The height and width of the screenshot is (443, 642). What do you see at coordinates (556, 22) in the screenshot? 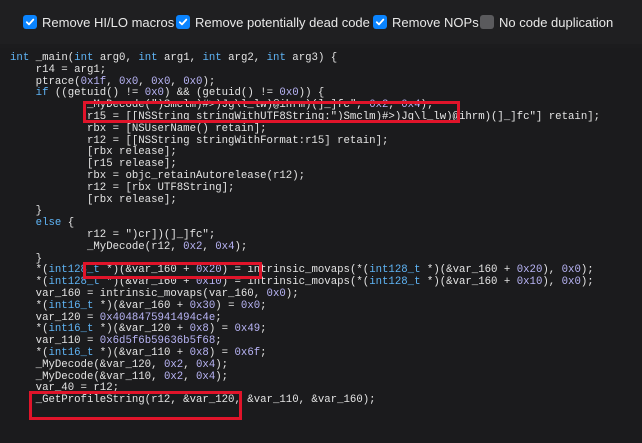
I see `option-label: No code duplication` at bounding box center [556, 22].